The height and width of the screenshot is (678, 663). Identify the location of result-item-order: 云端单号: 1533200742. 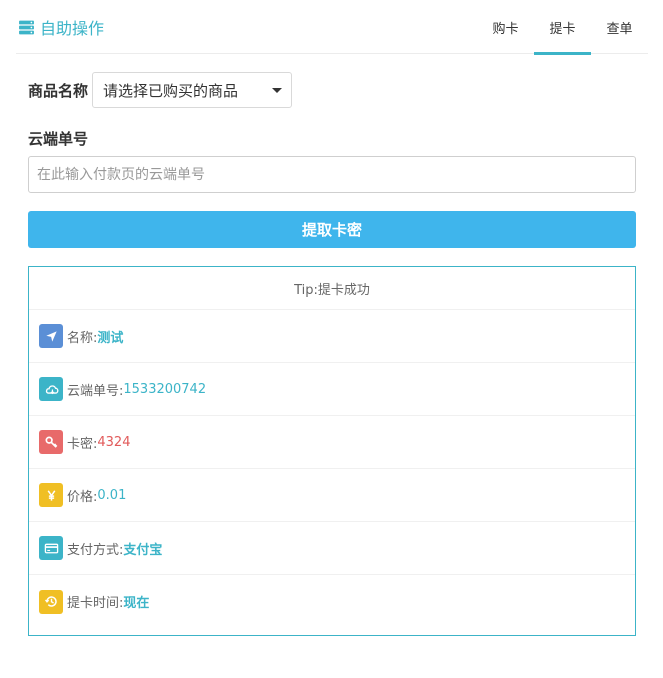
(332, 389).